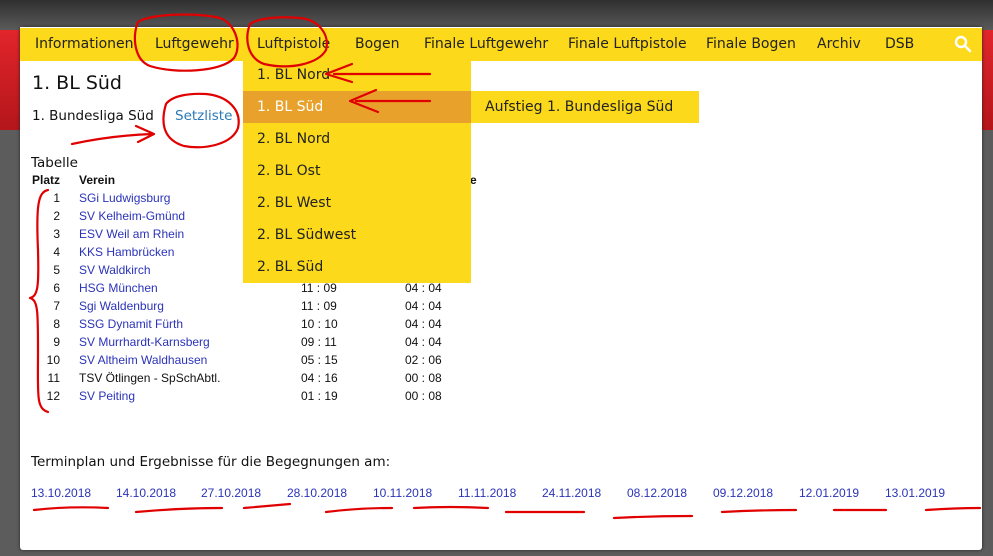 The image size is (993, 556). What do you see at coordinates (300, 398) in the screenshot?
I see `table-row: 12 SV Peiting 01 : 19 00 : 08` at bounding box center [300, 398].